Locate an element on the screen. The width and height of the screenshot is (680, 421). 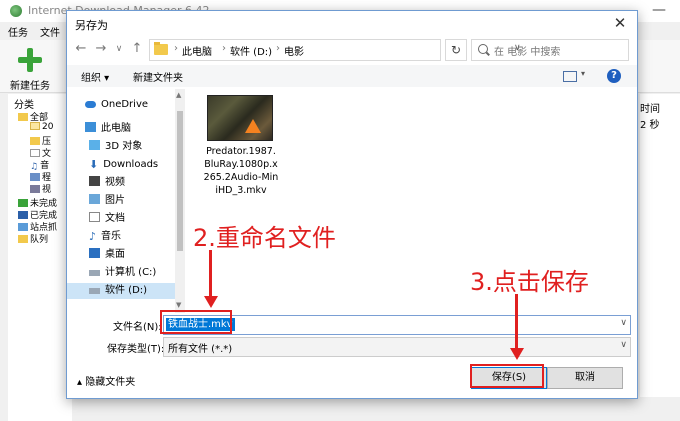
forward-icon: → is located at coordinates (101, 49).